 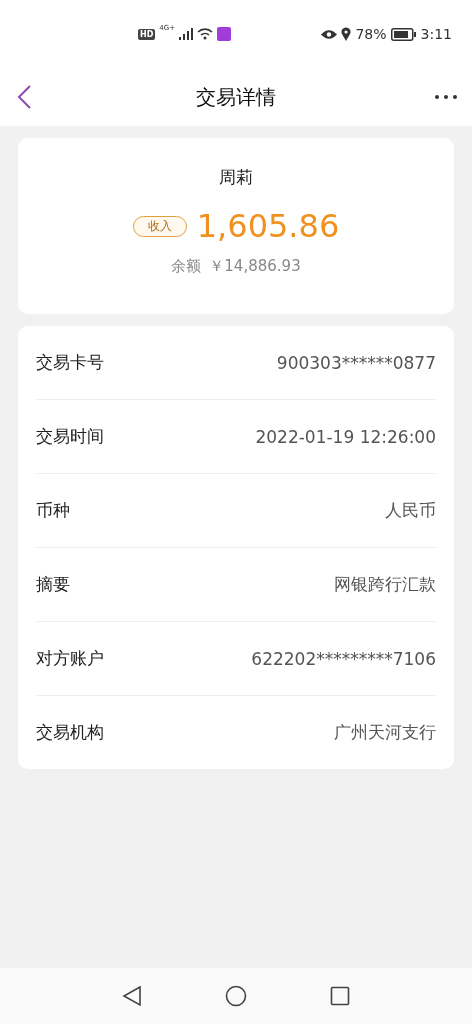 I want to click on amount: 1,605.86, so click(x=268, y=226).